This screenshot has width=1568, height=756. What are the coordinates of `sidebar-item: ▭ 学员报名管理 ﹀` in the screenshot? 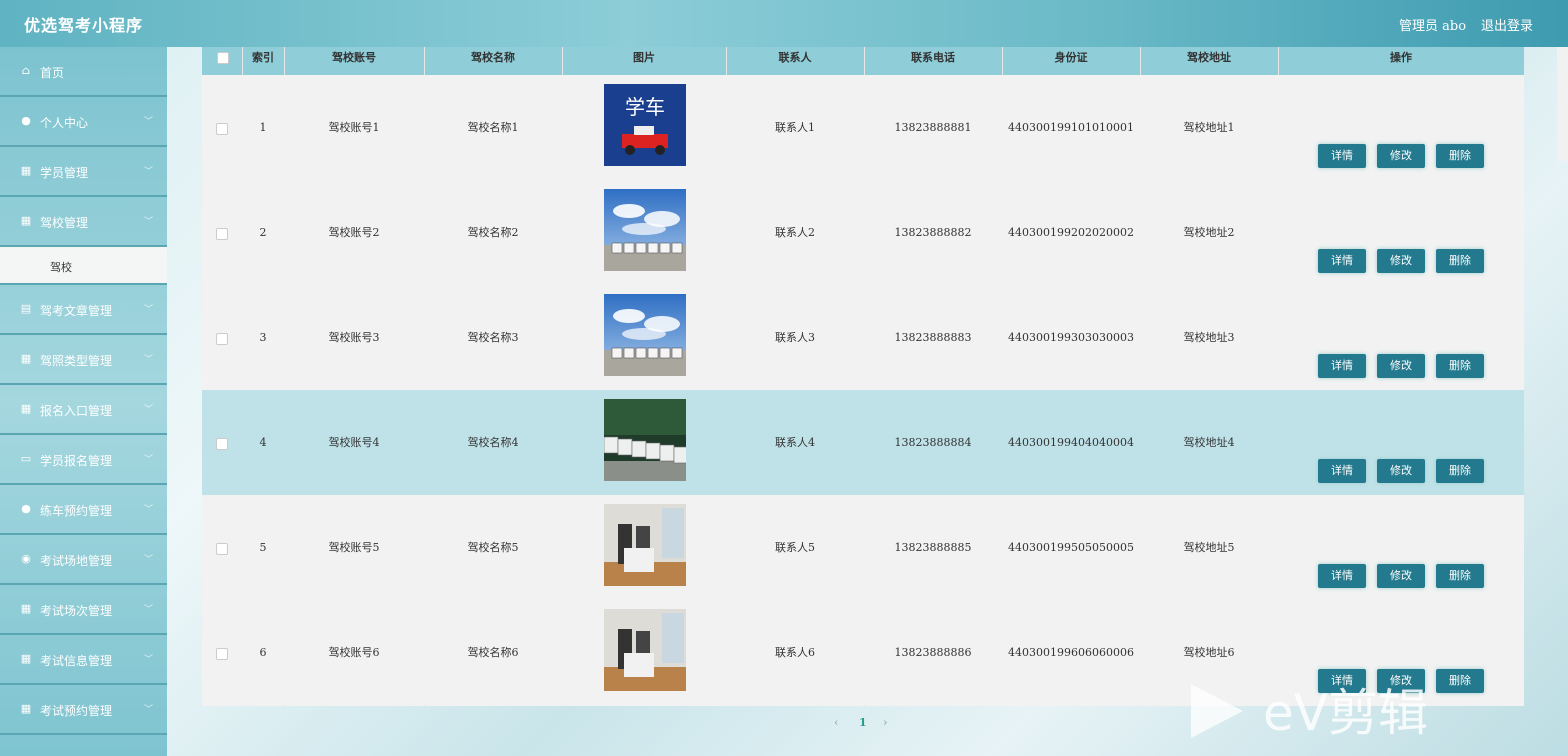 It's located at (83, 460).